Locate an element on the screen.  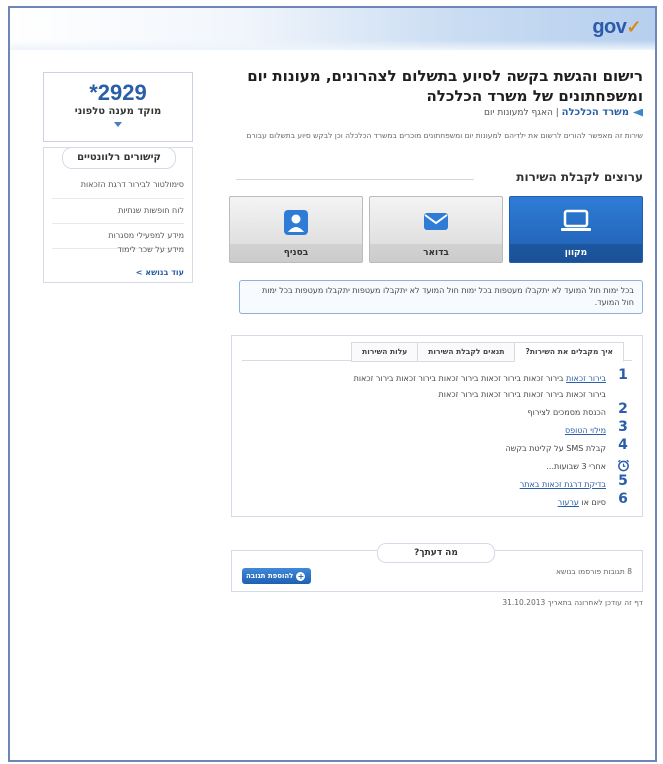
step-5: 5 בדיקת דרגת זכאות באתר is located at coordinates (573, 481).